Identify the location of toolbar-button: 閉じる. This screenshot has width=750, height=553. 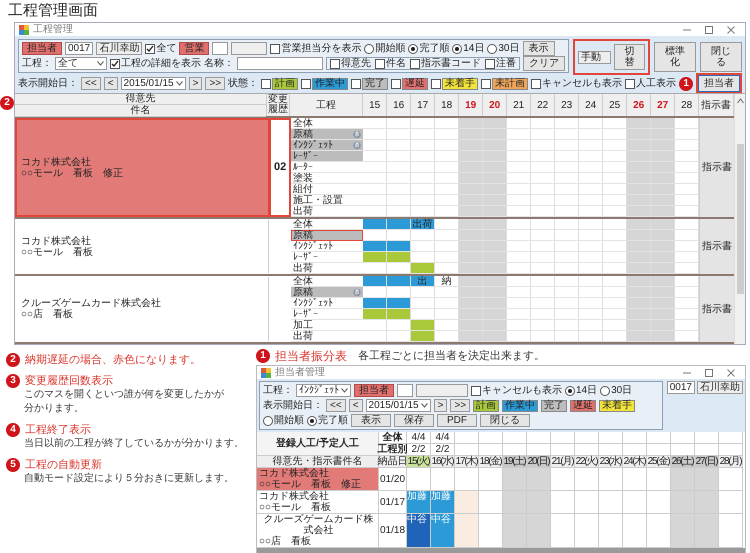
(505, 420).